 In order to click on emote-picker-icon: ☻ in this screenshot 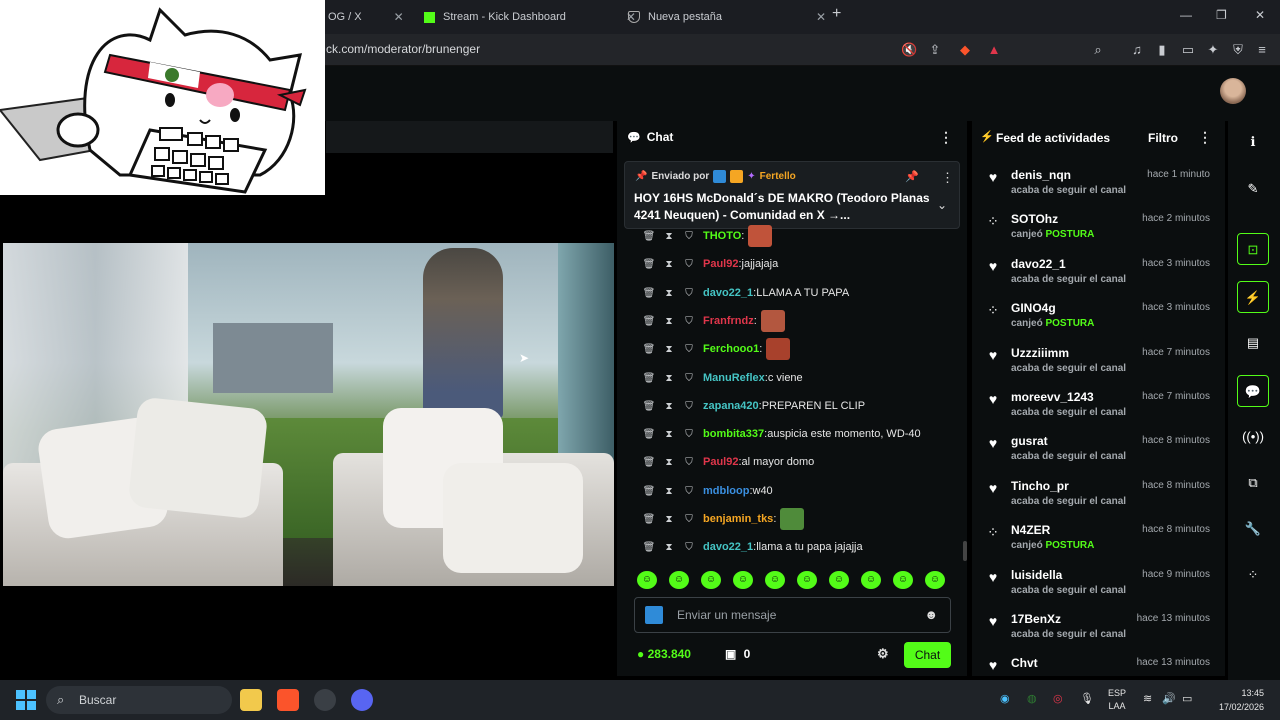, I will do `click(931, 614)`.